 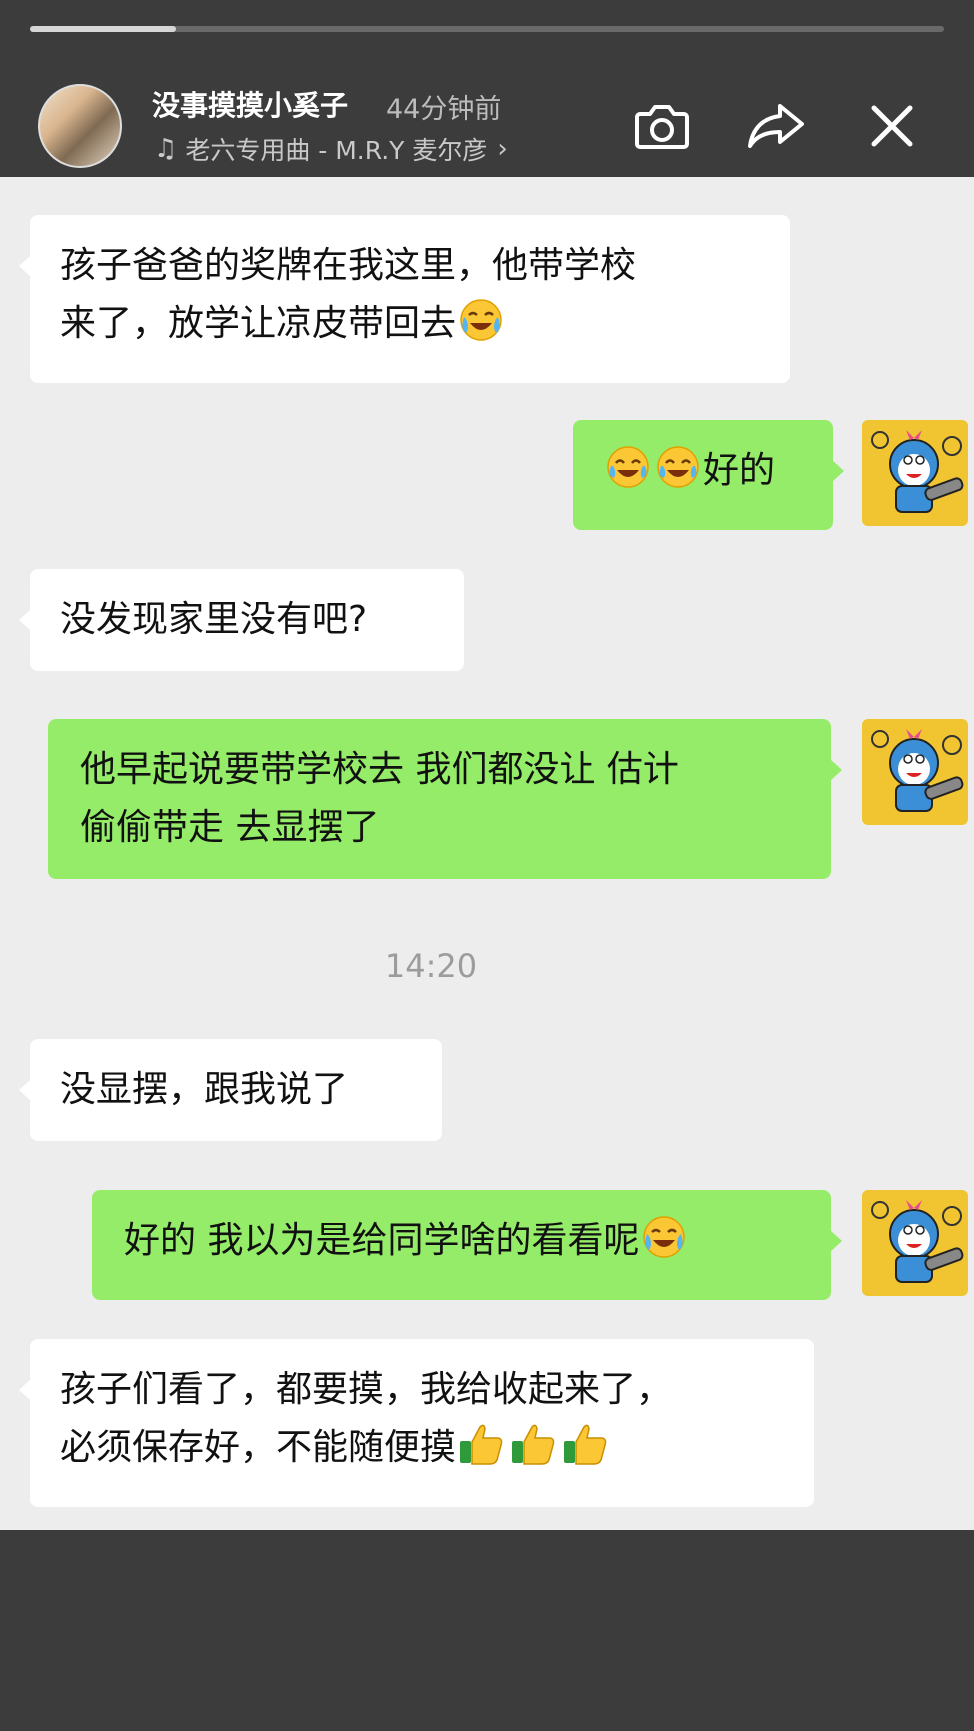 I want to click on close-button, so click(x=892, y=126).